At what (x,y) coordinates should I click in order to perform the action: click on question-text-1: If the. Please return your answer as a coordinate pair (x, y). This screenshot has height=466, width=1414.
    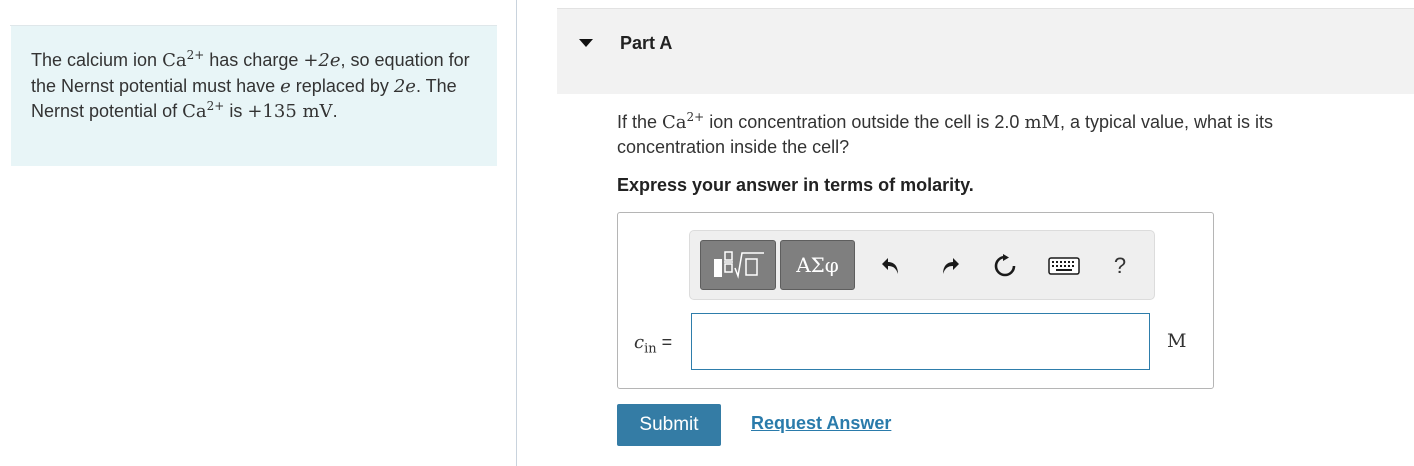
    Looking at the image, I should click on (640, 122).